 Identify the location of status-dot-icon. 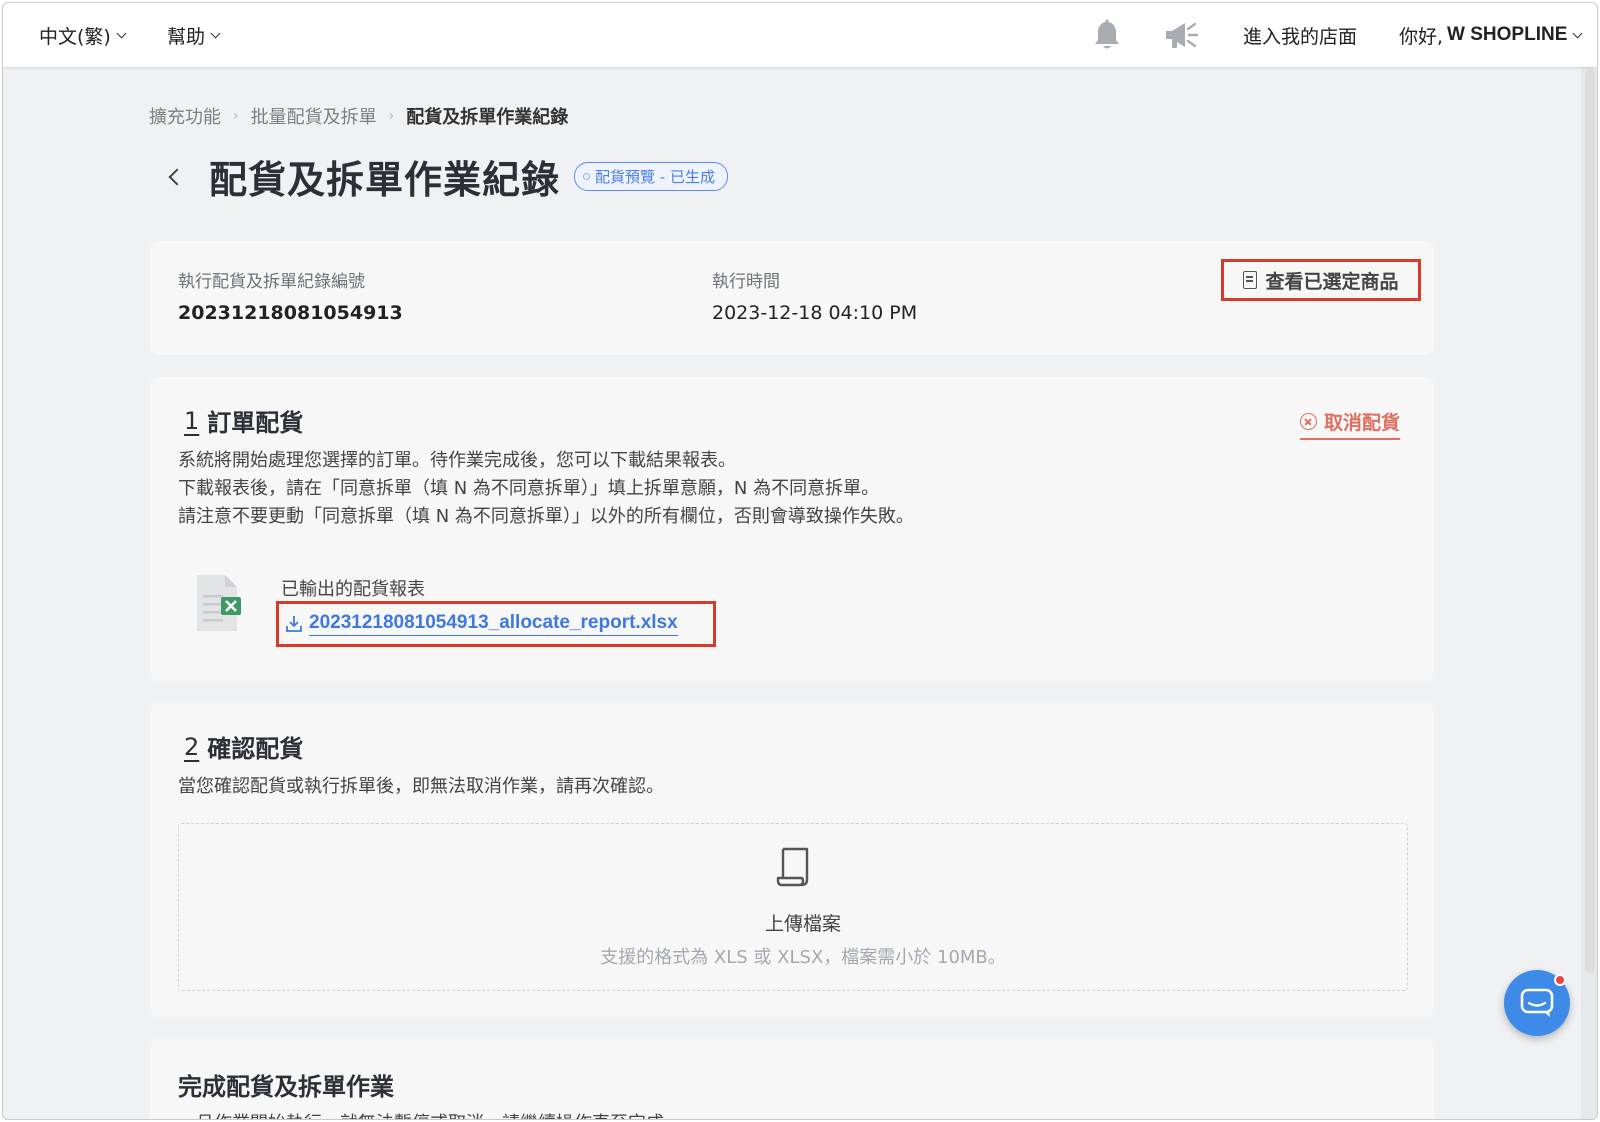
(587, 176).